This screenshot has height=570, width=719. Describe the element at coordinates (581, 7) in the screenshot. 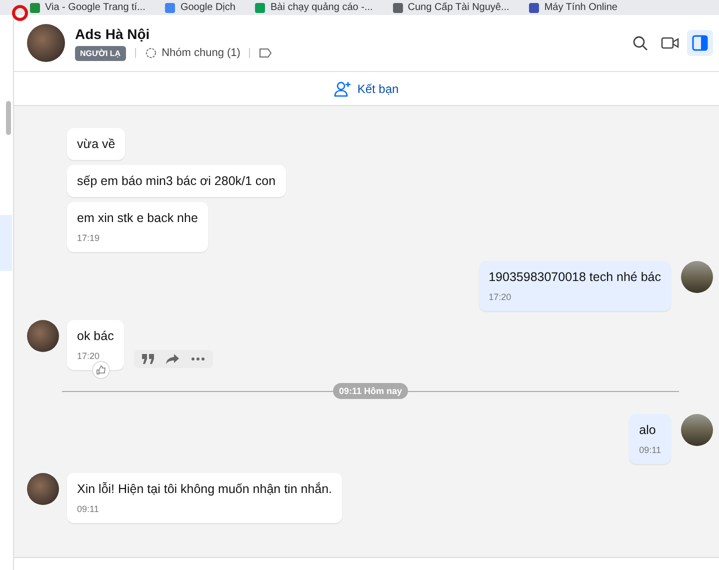

I see `bookmark-link: Máy Tính Online` at that location.